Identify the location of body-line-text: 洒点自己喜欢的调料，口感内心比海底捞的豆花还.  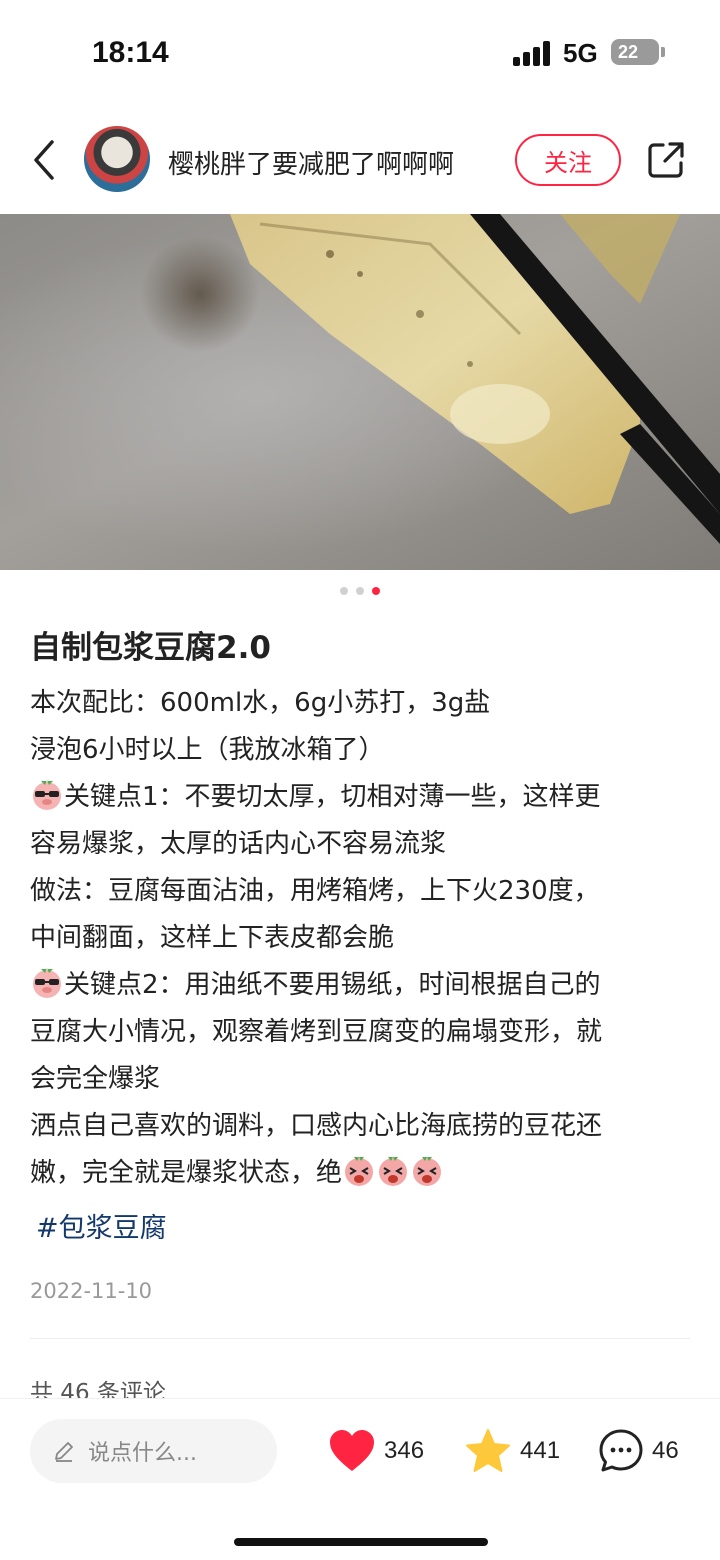
(316, 1126).